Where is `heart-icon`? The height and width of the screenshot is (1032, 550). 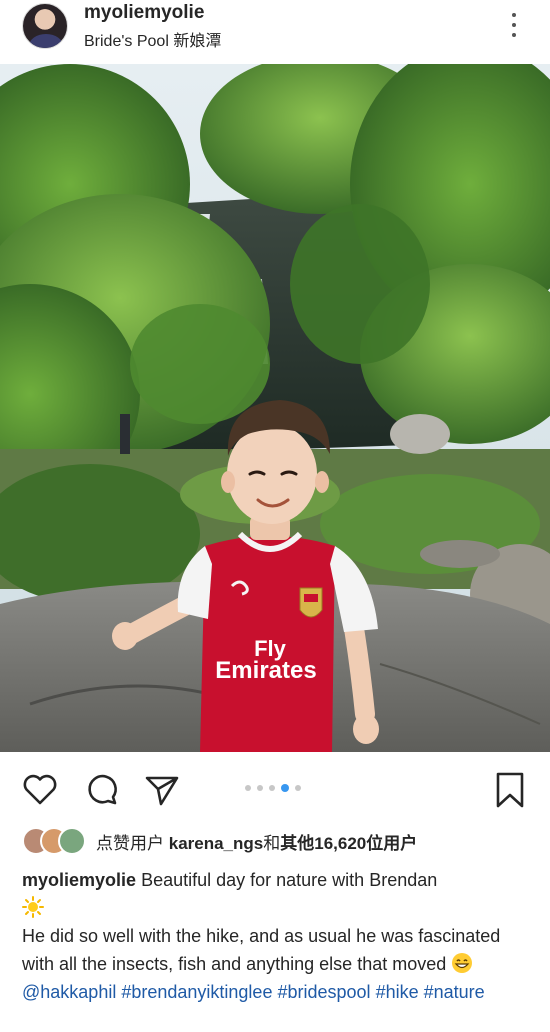 heart-icon is located at coordinates (40, 790).